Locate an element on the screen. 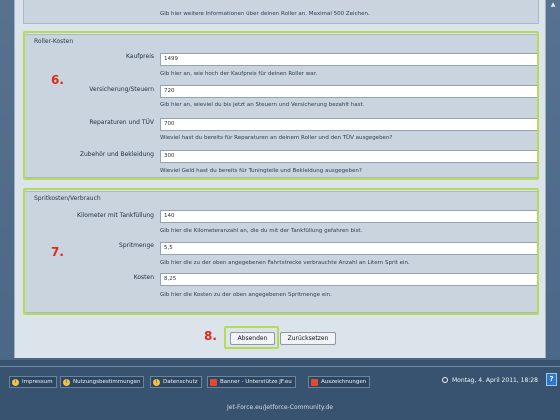 This screenshot has width=560, height=420. scroll-up-icon: ▲ is located at coordinates (553, 5).